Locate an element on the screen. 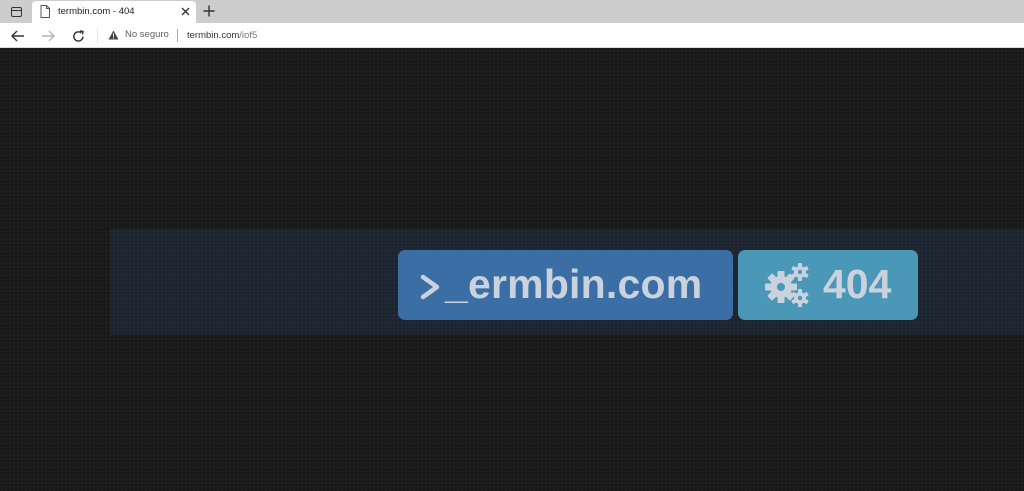 This screenshot has height=491, width=1024. tab-title: termbin.com - 404 is located at coordinates (96, 11).